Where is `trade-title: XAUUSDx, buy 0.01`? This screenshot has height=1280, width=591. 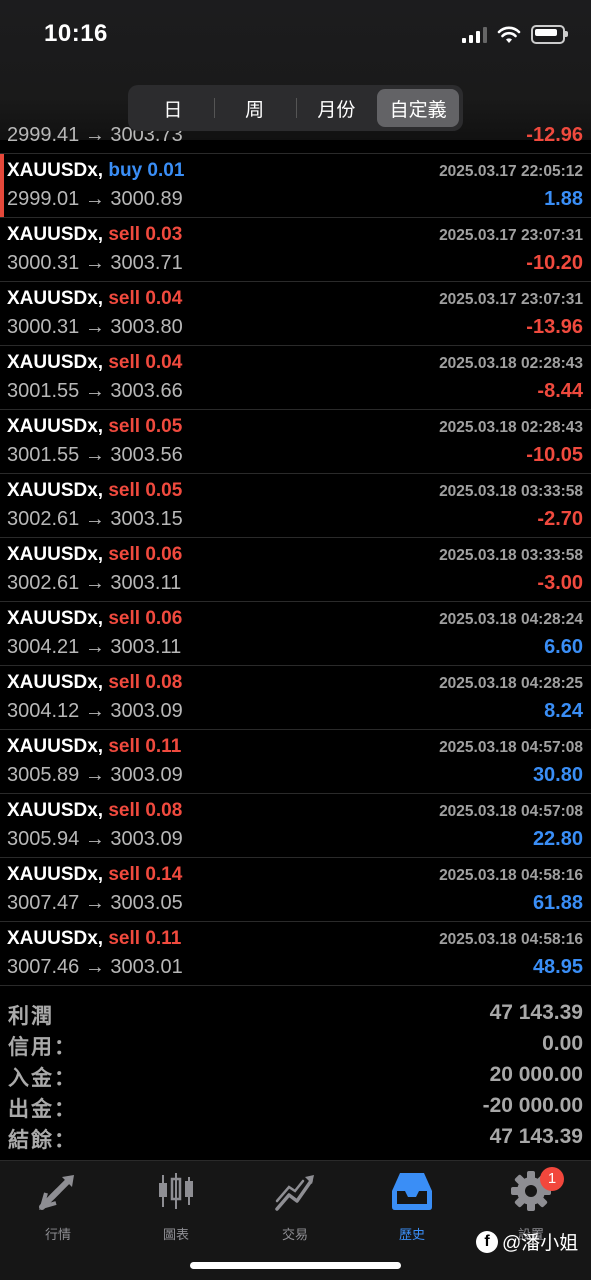 trade-title: XAUUSDx, buy 0.01 is located at coordinates (95, 171).